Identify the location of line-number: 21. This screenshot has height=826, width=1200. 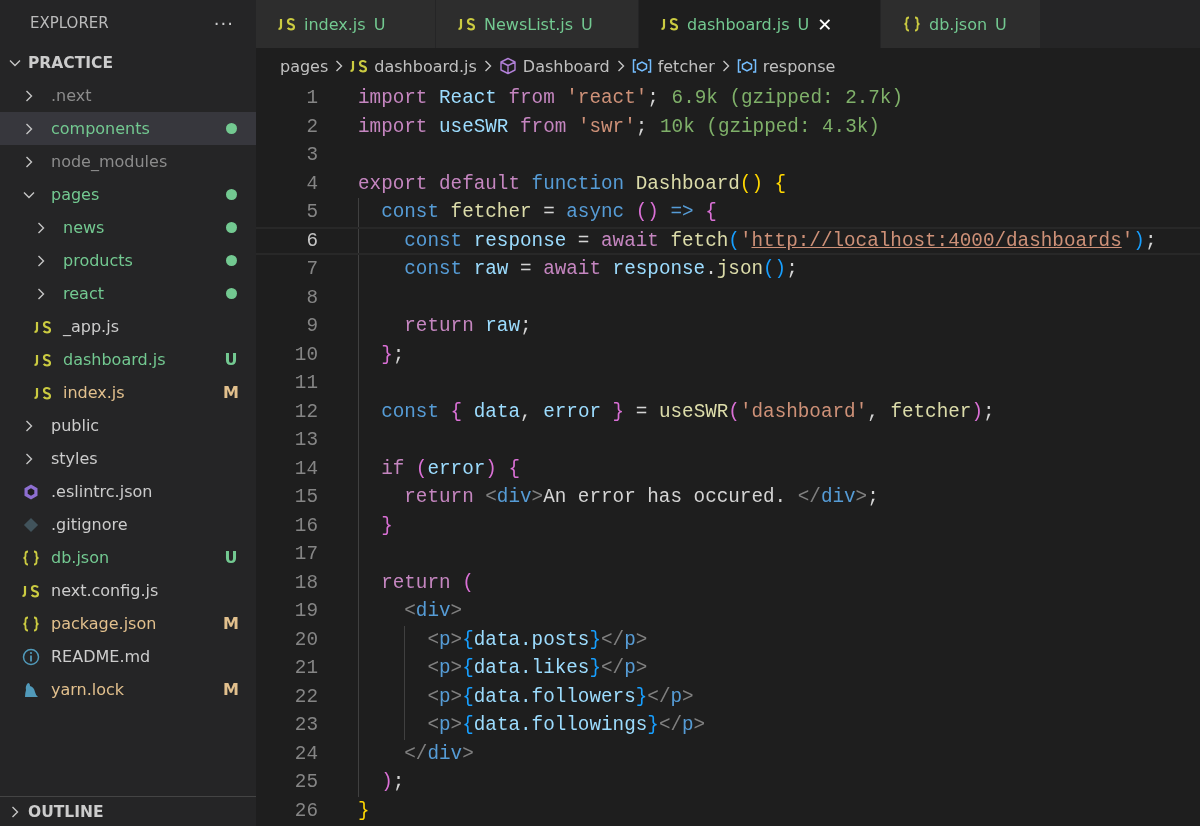
(305, 668).